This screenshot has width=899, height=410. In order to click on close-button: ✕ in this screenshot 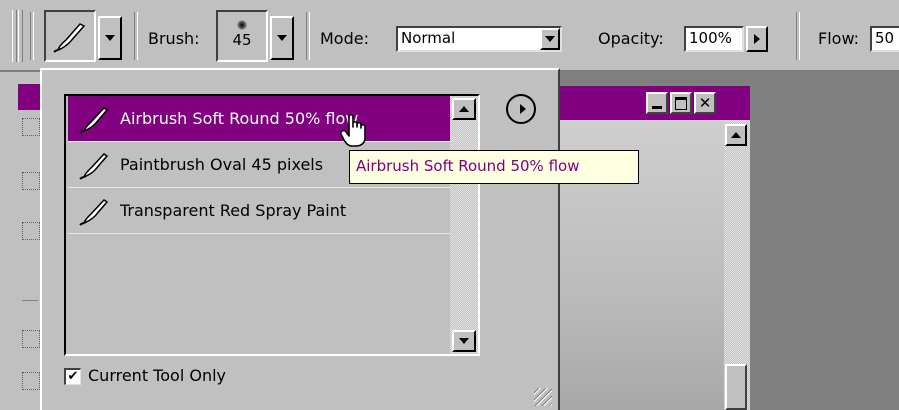, I will do `click(705, 103)`.